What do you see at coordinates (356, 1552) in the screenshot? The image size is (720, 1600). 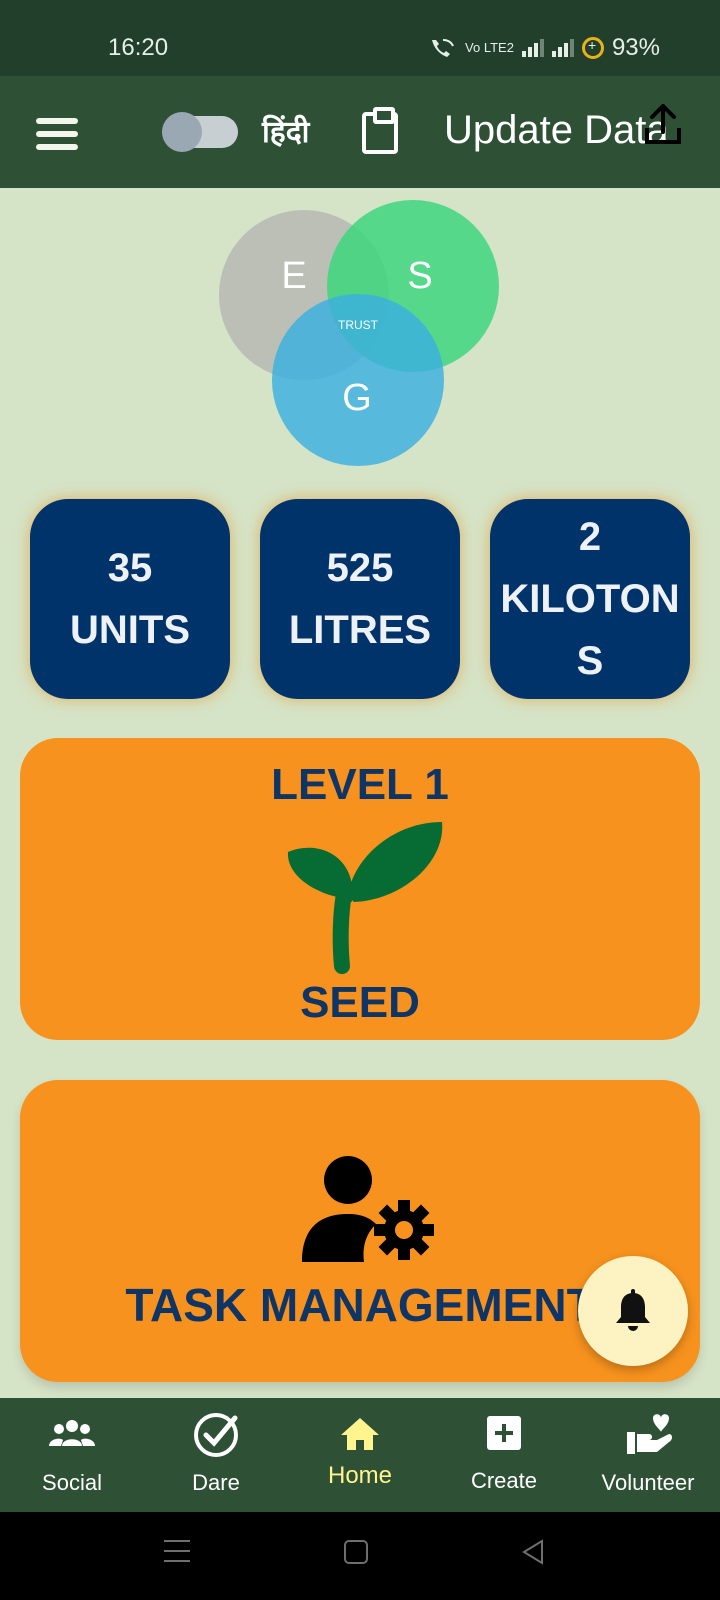 I see `system-home-icon` at bounding box center [356, 1552].